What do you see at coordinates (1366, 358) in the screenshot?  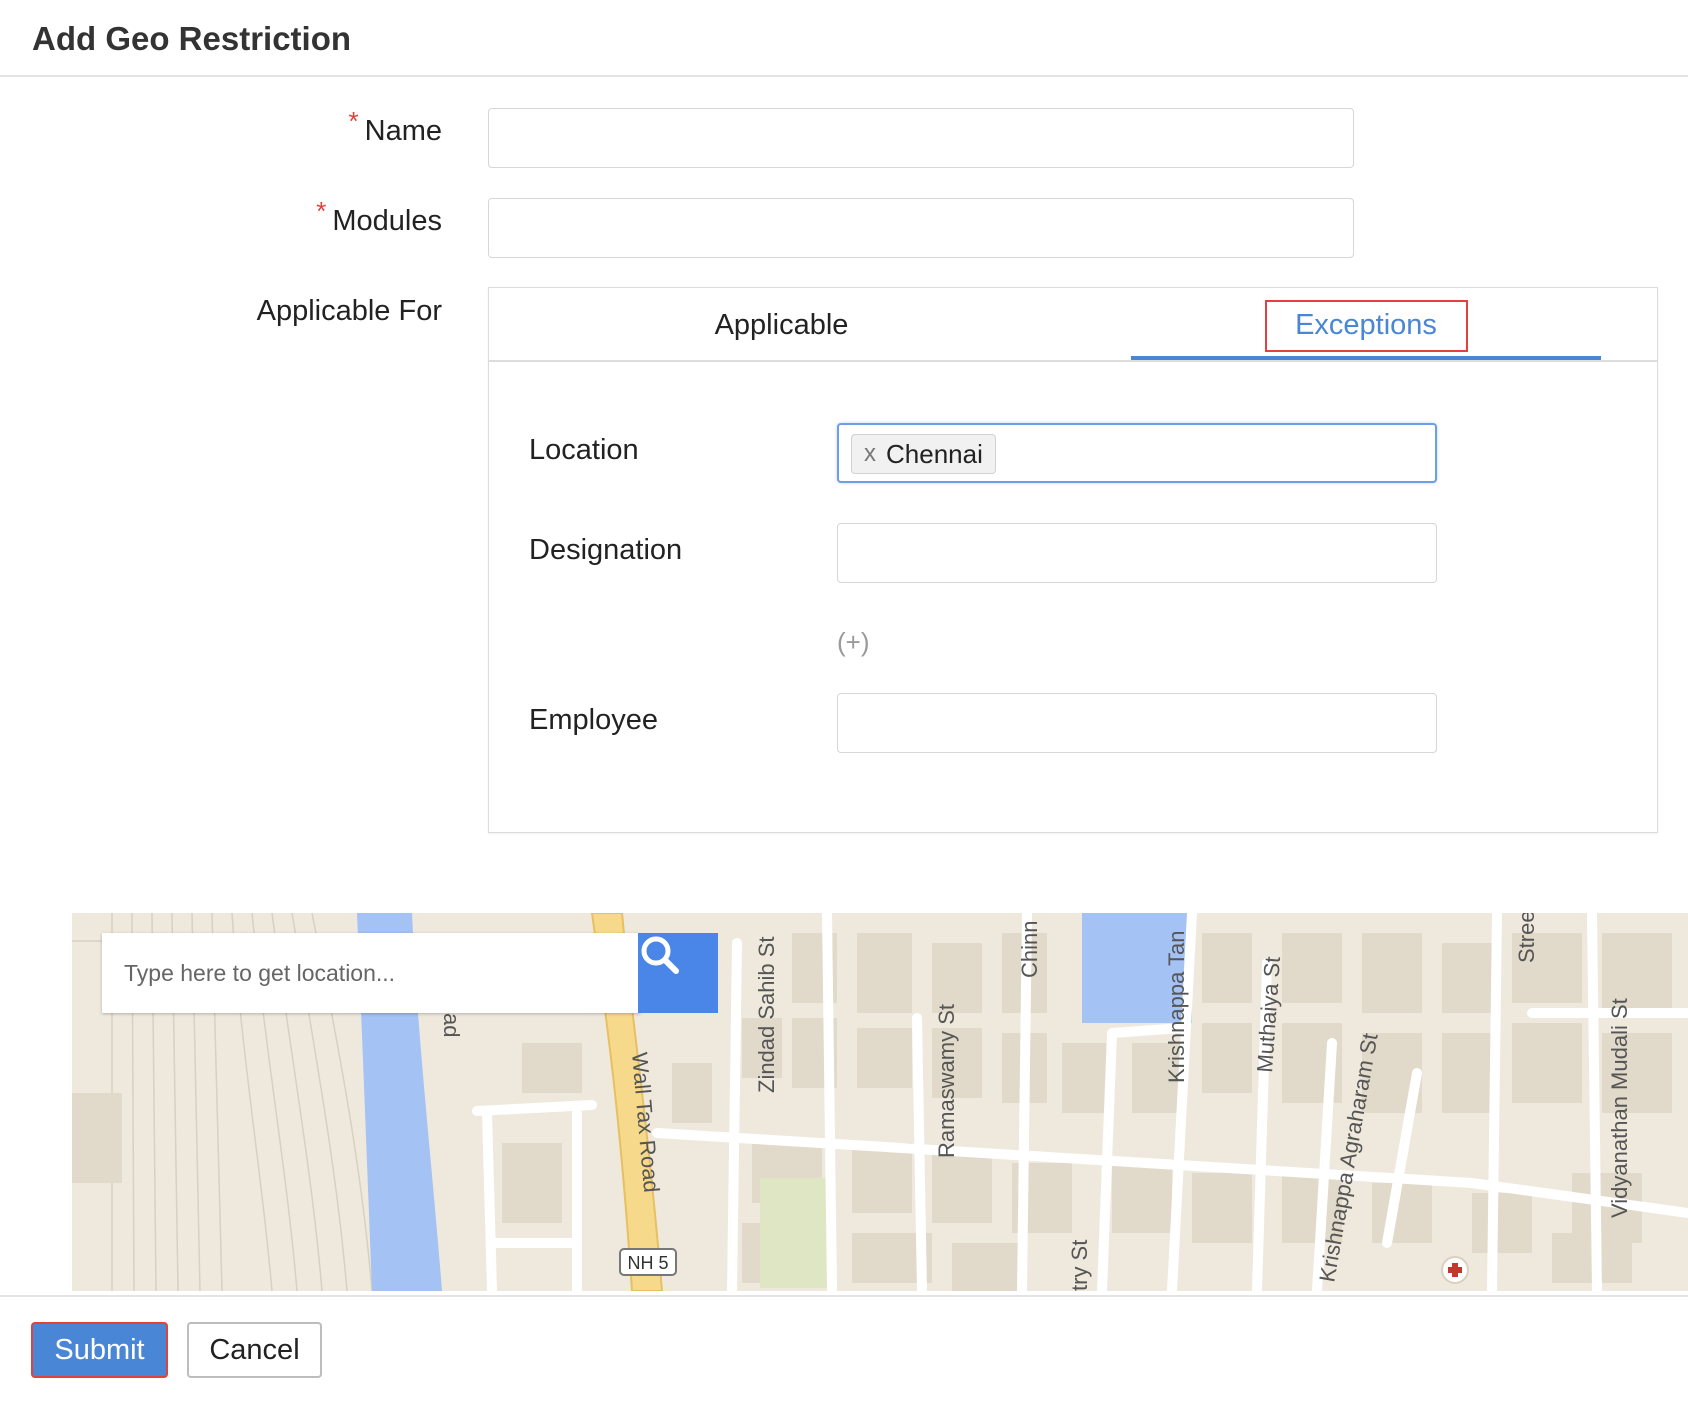 I see `active-tab-indicator` at bounding box center [1366, 358].